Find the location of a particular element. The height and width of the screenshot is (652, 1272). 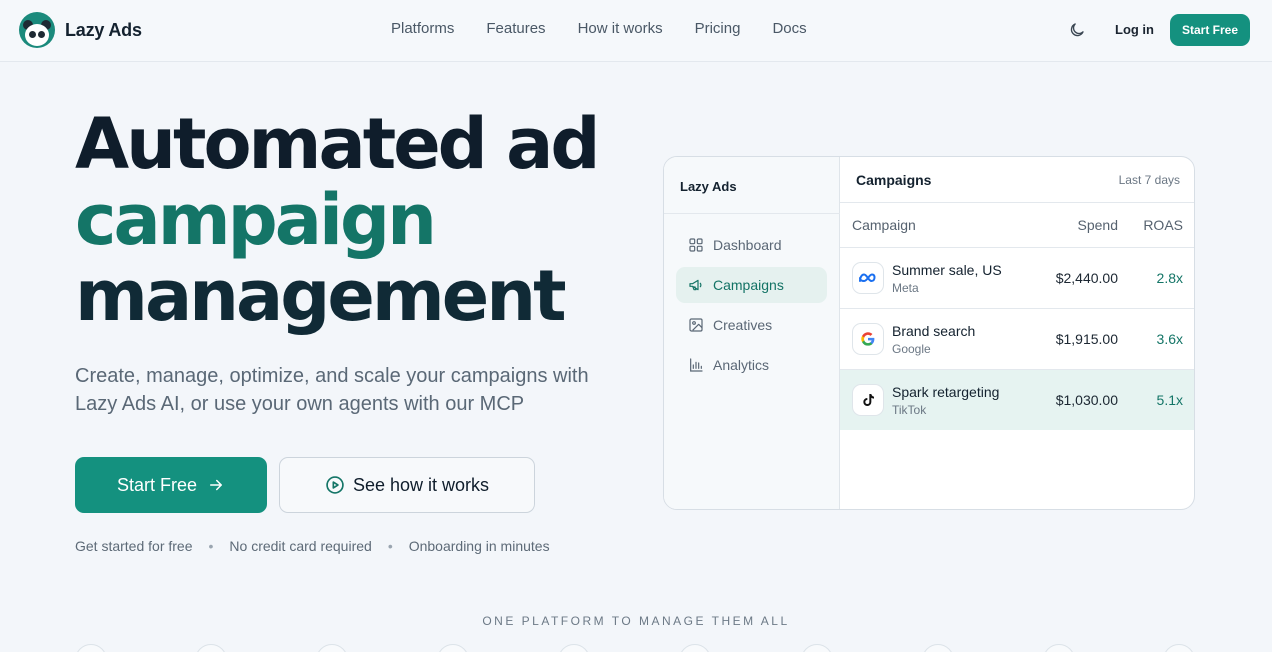

campaign-spend: $2,440.00 is located at coordinates (1086, 278).